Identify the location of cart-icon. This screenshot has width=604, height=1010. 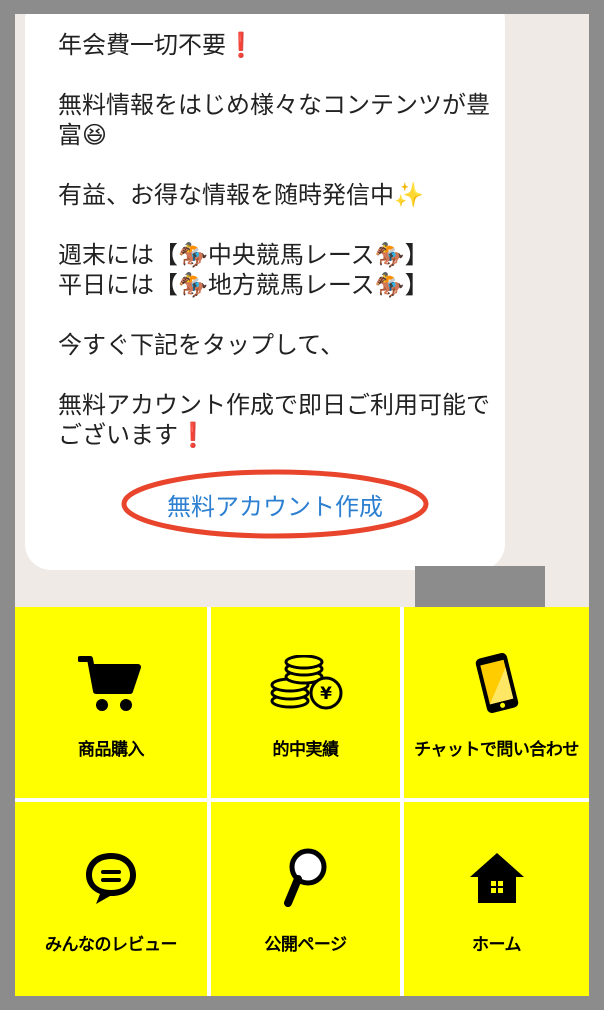
(111, 683).